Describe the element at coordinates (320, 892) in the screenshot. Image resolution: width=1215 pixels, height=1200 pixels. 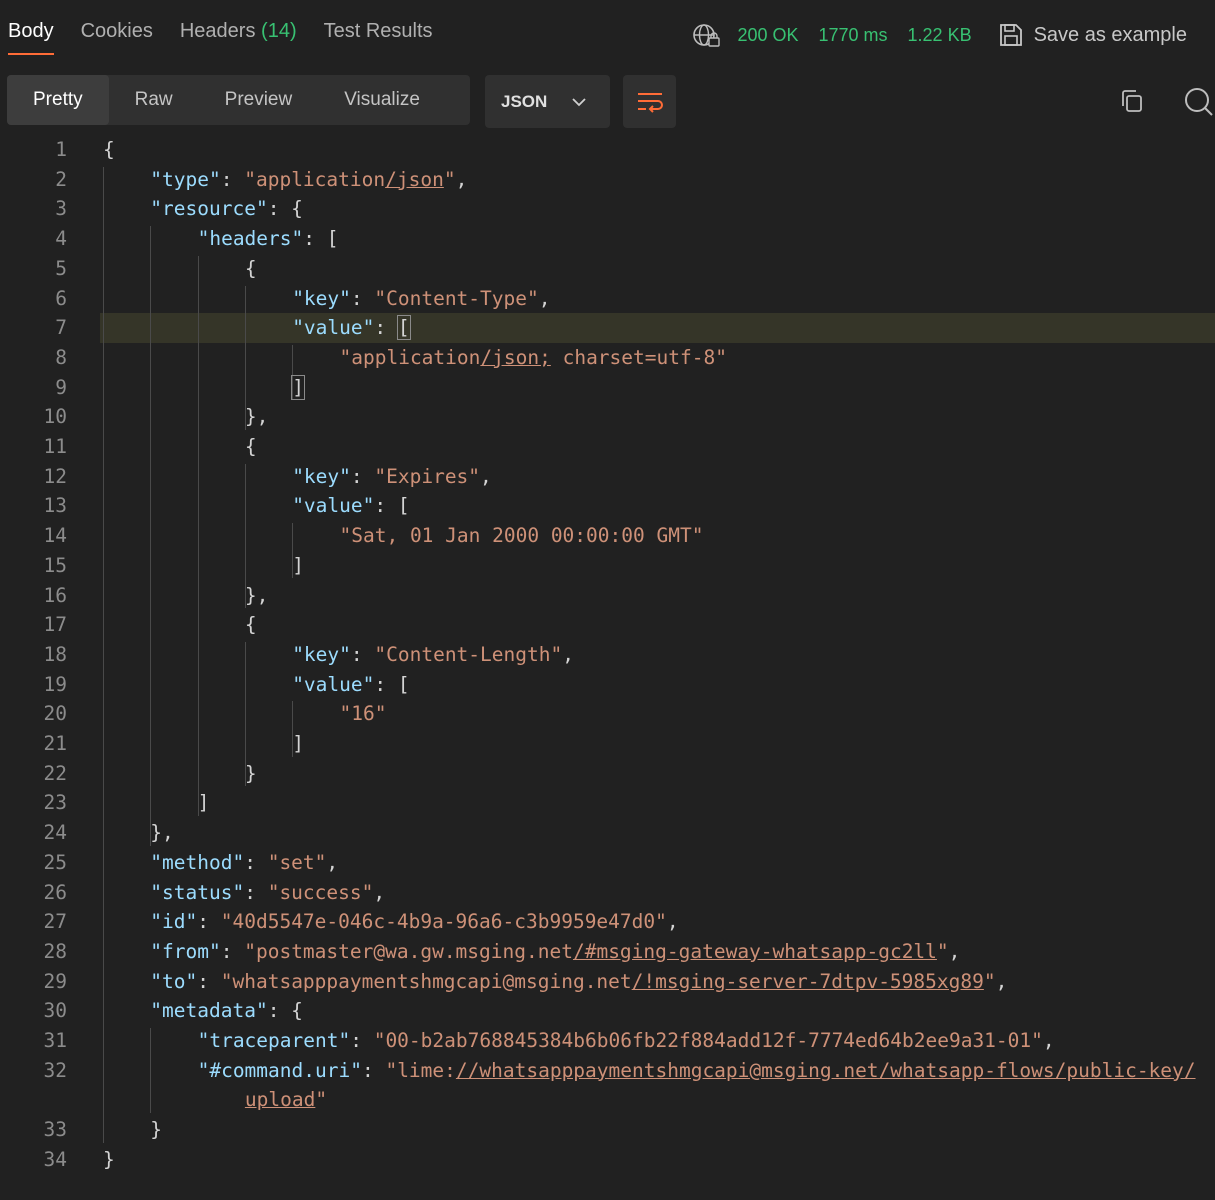
I see `json-string: "success"` at that location.